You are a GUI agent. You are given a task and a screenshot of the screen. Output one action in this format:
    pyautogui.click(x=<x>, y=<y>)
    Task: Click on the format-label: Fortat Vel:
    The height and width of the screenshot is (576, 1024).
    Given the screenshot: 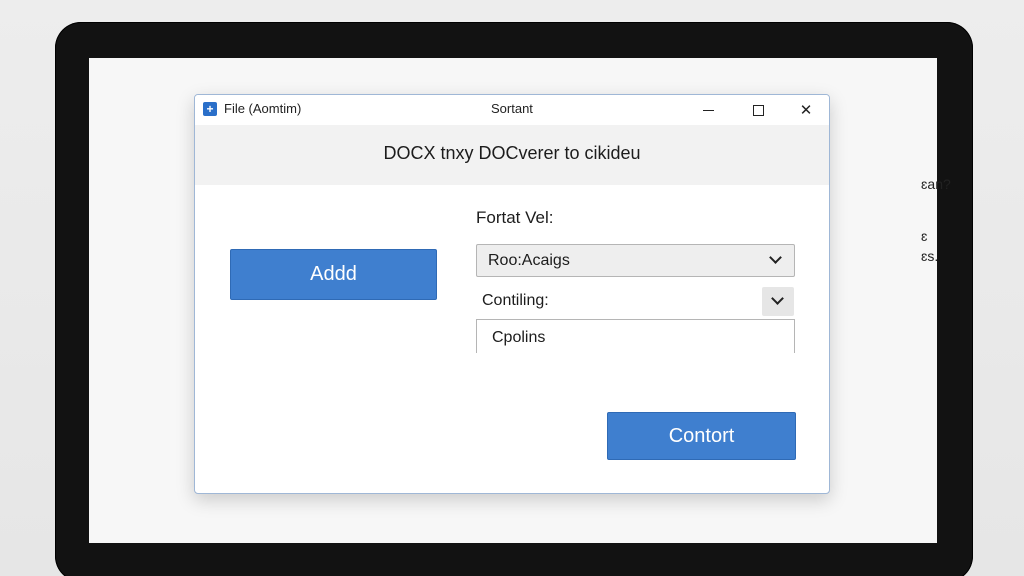 What is the action you would take?
    pyautogui.click(x=515, y=217)
    